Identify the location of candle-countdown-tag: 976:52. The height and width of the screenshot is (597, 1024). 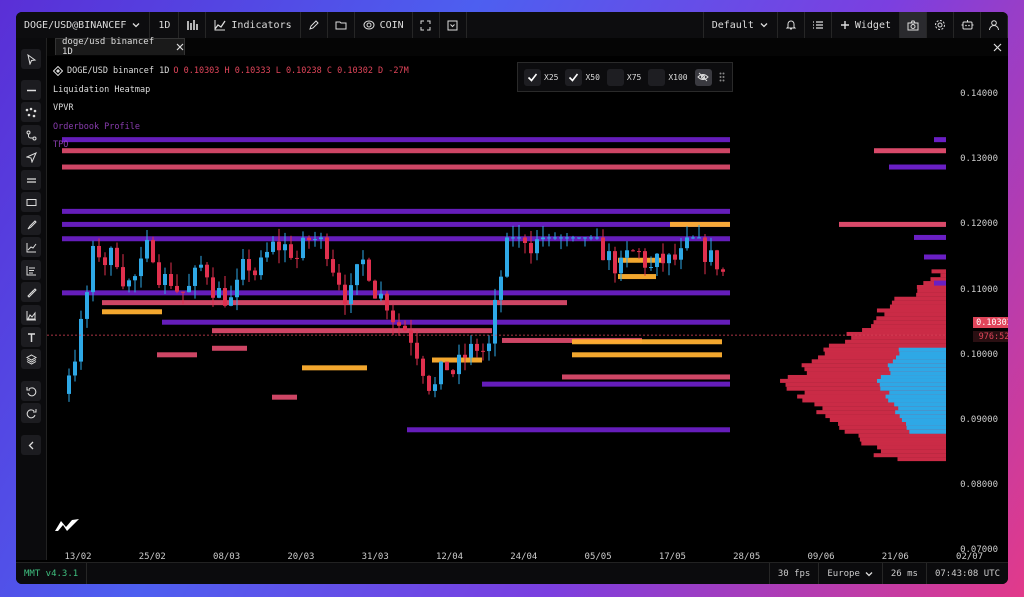
(990, 336).